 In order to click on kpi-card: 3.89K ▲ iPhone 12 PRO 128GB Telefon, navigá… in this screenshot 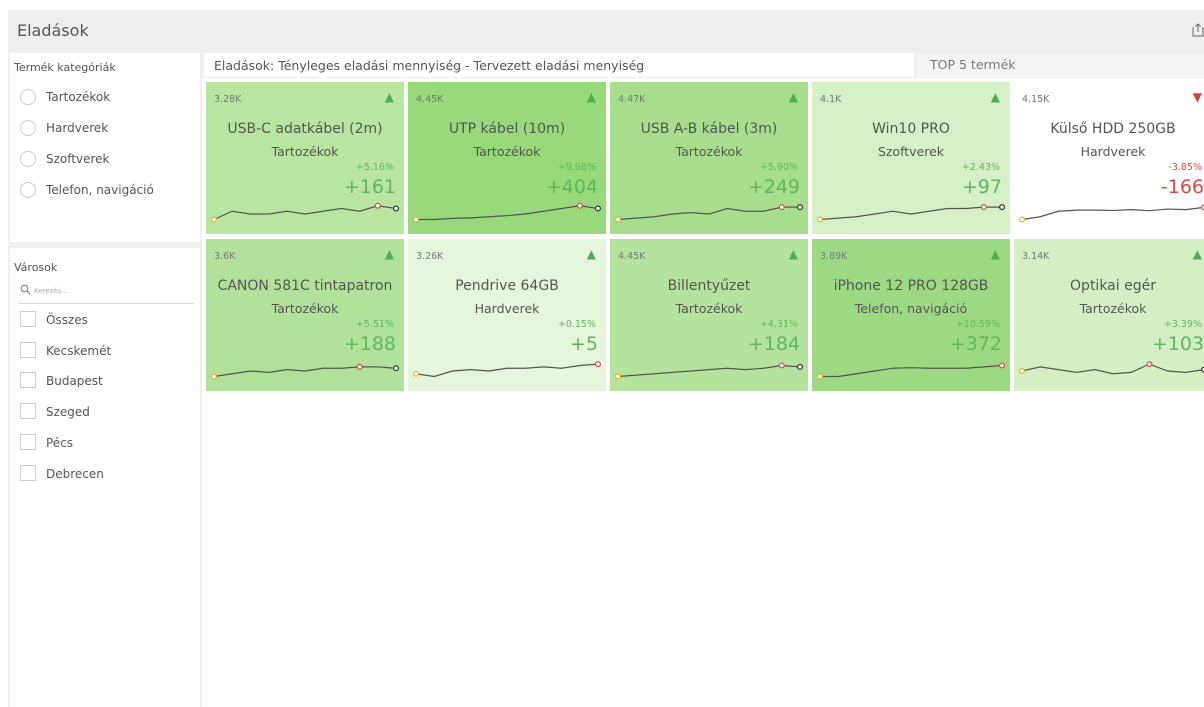, I will do `click(911, 315)`.